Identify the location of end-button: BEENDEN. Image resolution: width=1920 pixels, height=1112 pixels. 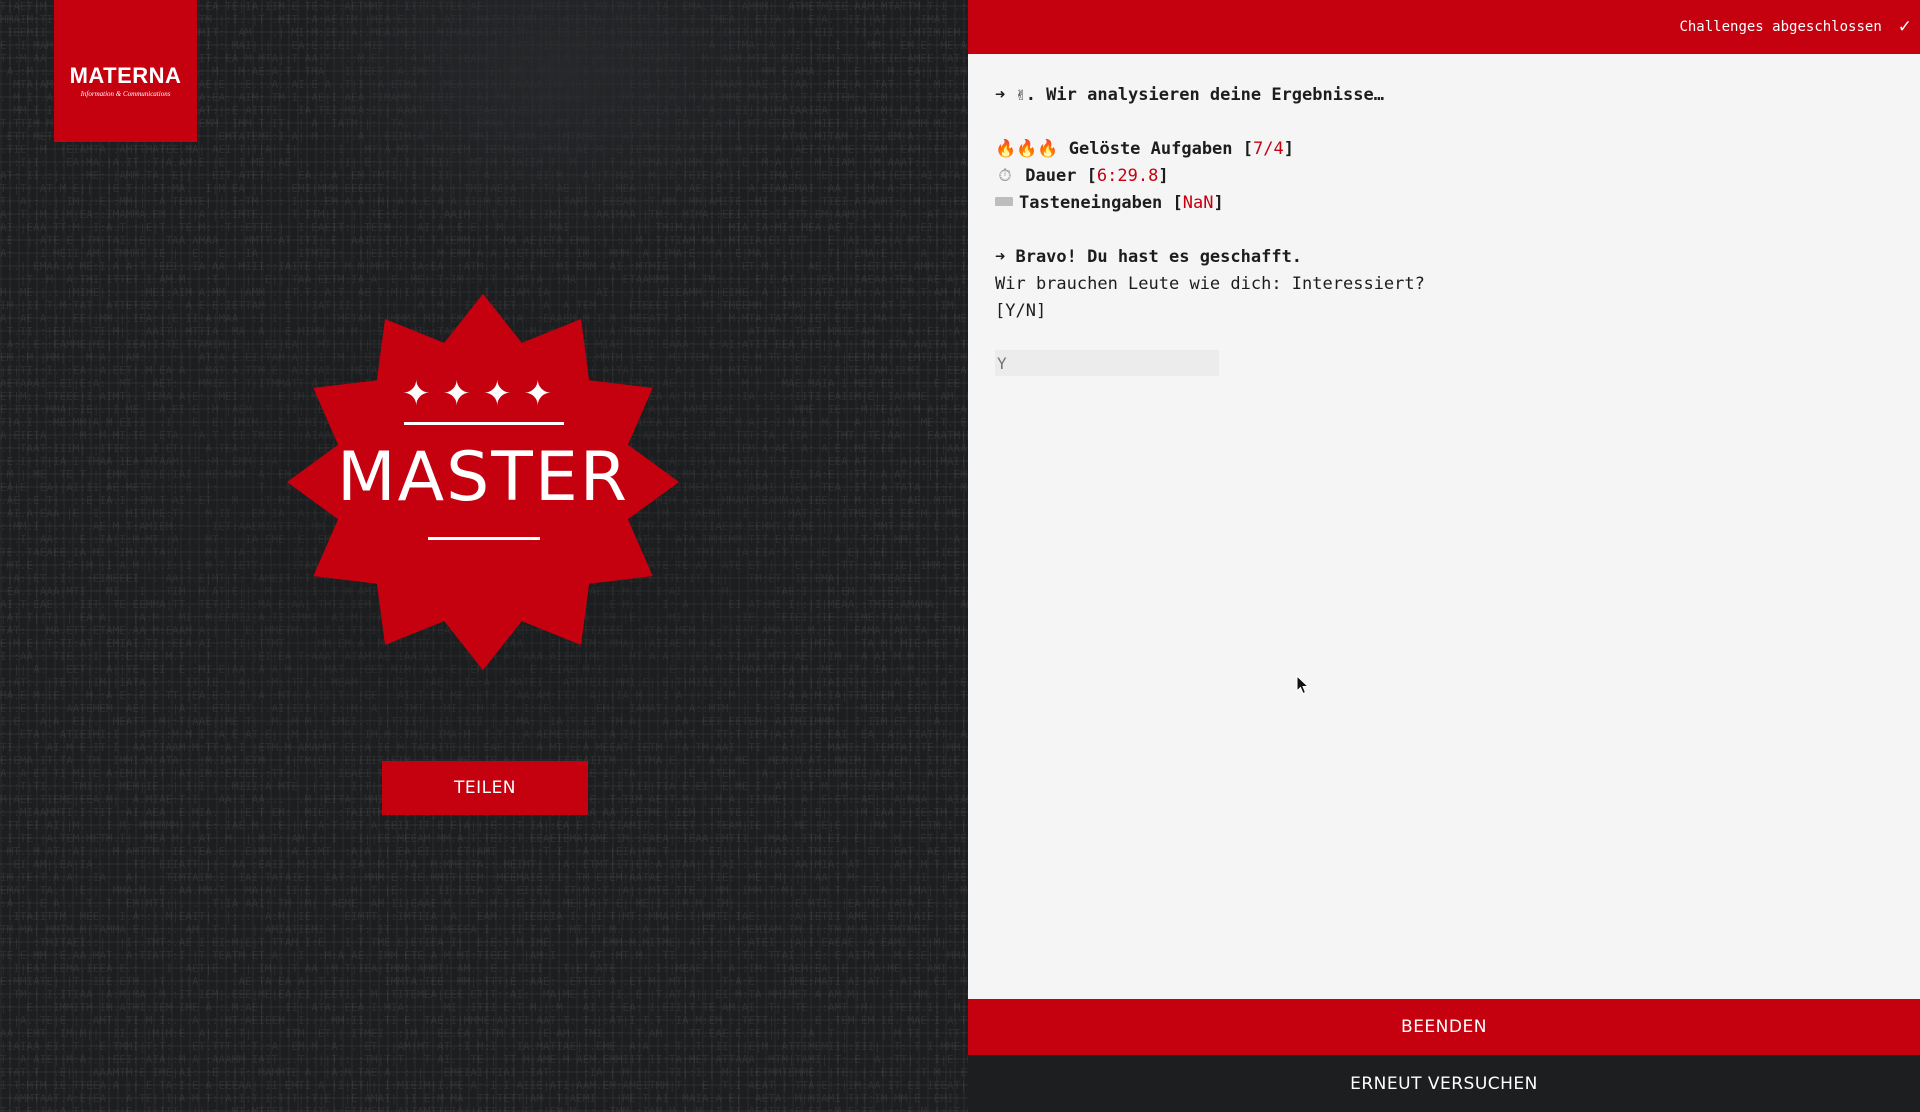
(1444, 1027).